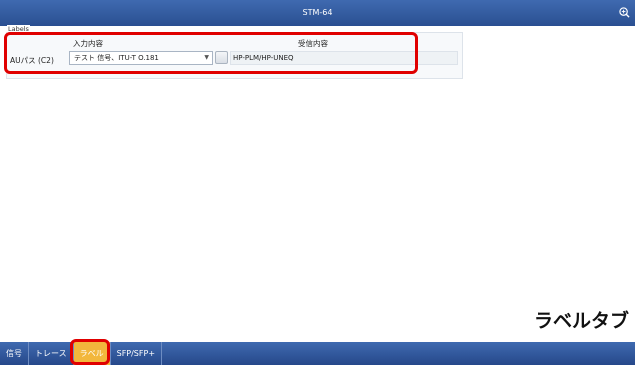 This screenshot has width=635, height=365. I want to click on highlight-box-label-tab, so click(90, 352).